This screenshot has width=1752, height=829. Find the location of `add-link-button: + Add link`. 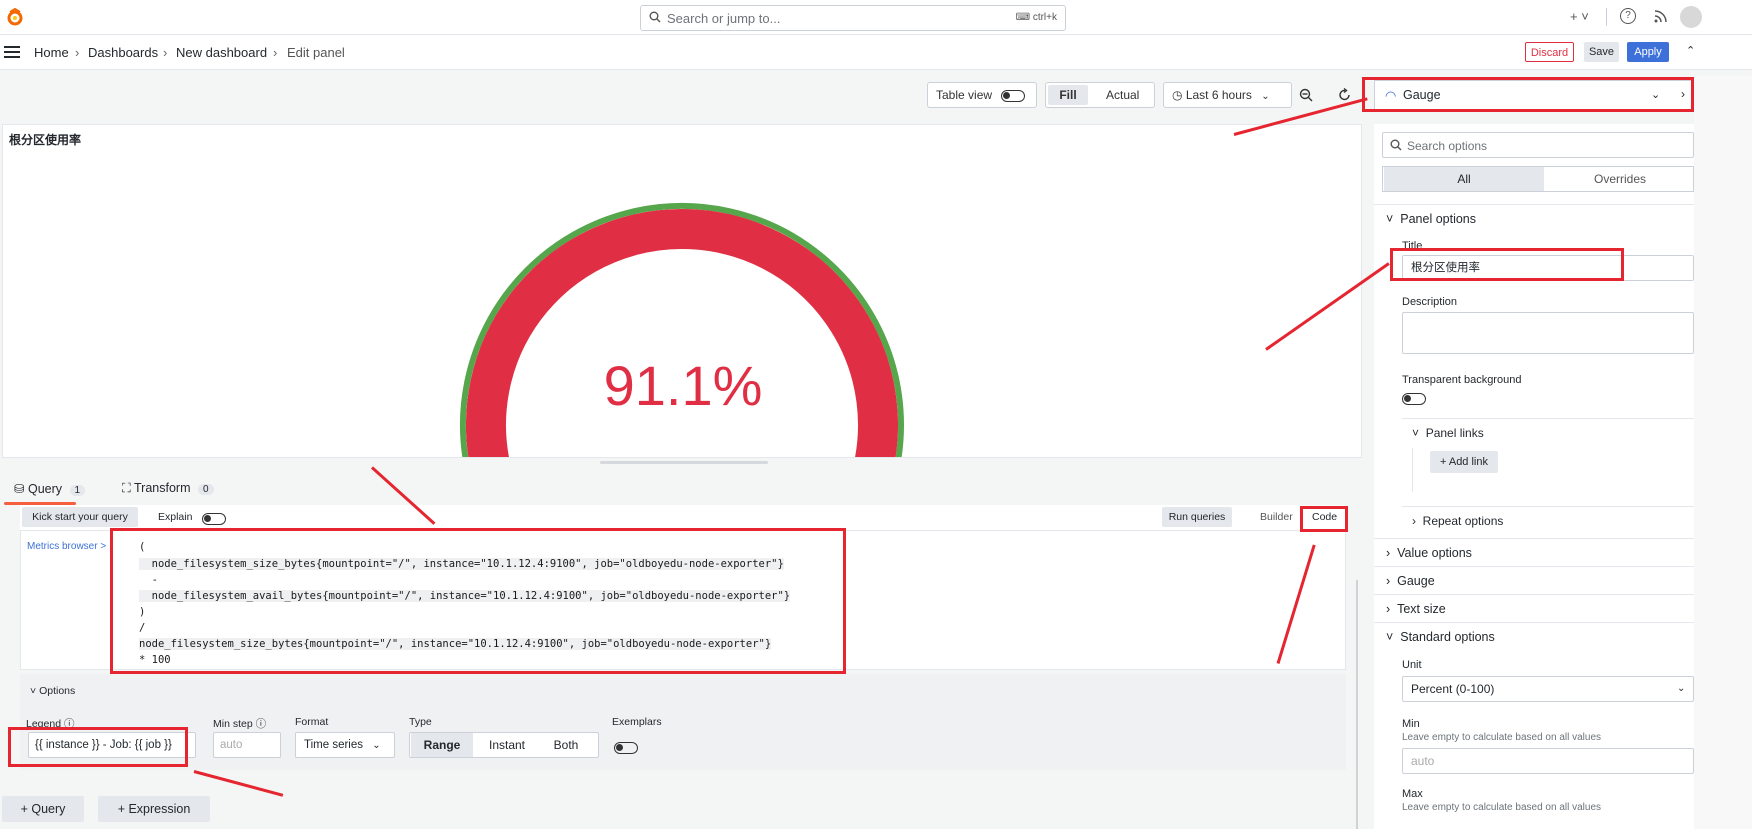

add-link-button: + Add link is located at coordinates (1464, 462).